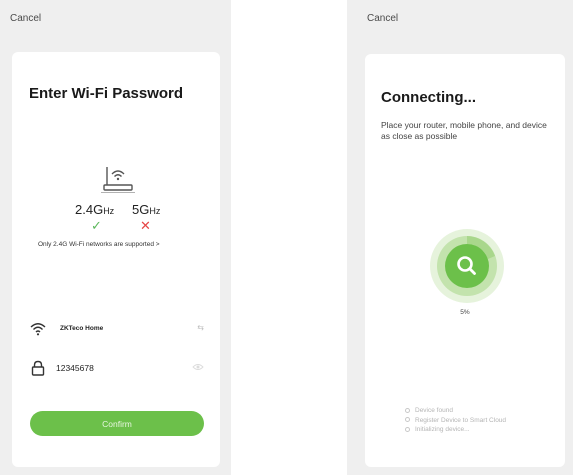  I want to click on band-5ghz: 5GHz, so click(146, 209).